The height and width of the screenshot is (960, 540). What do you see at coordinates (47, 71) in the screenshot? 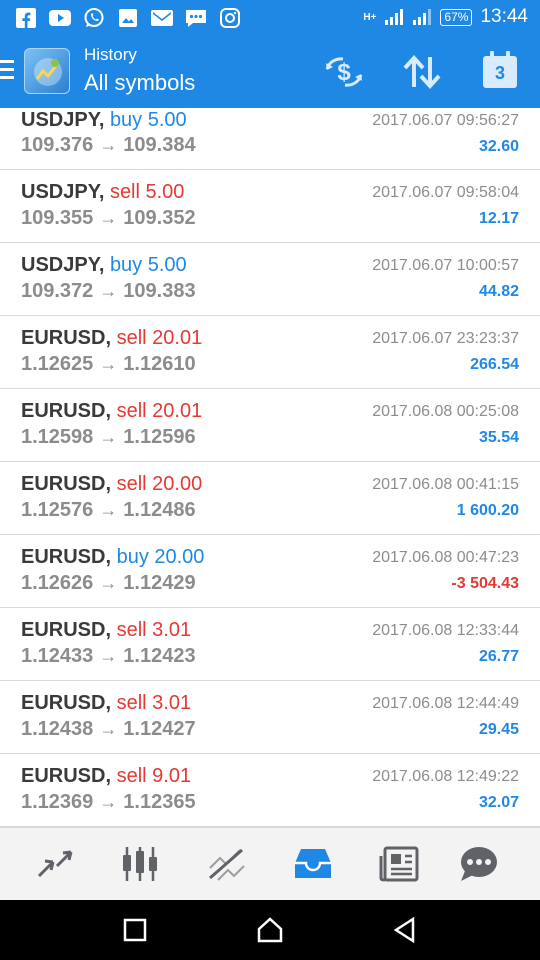
I see `app-logo` at bounding box center [47, 71].